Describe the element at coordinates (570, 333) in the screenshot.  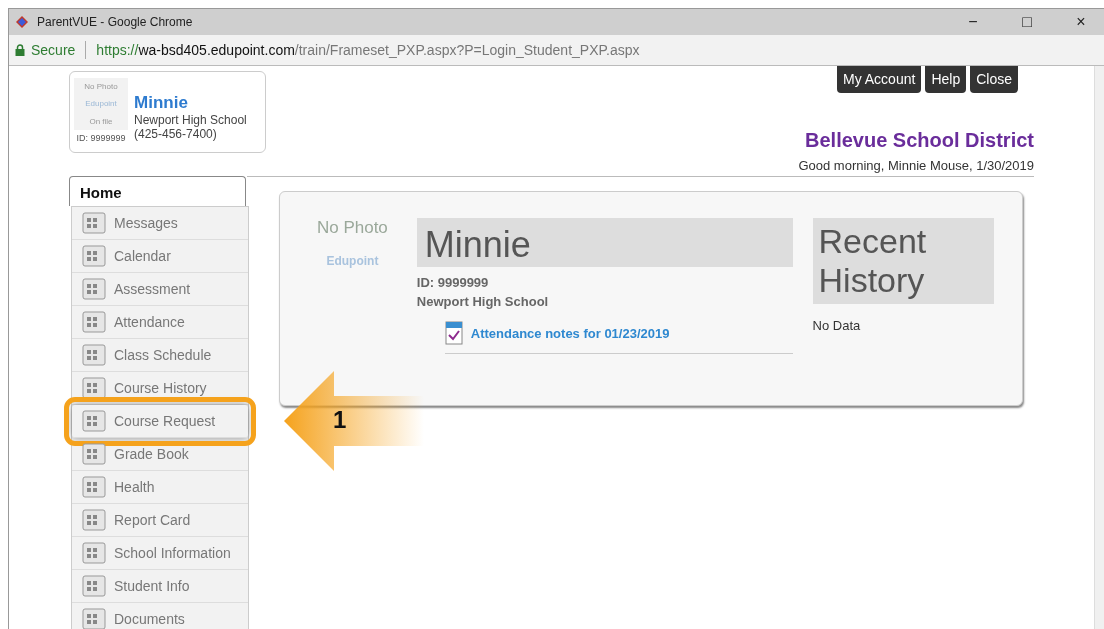
I see `attendance-notes-link: Attendance notes for 01/23/2019` at that location.